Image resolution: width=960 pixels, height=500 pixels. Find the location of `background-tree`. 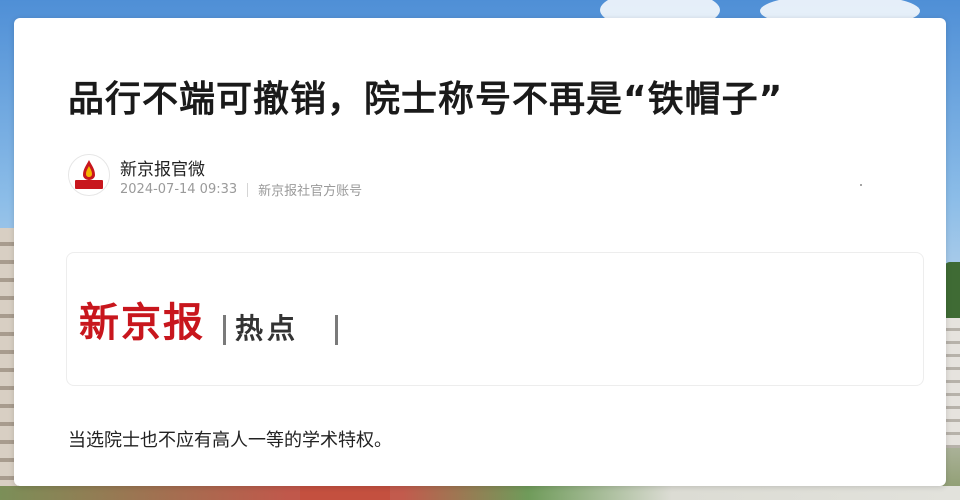

background-tree is located at coordinates (952, 292).